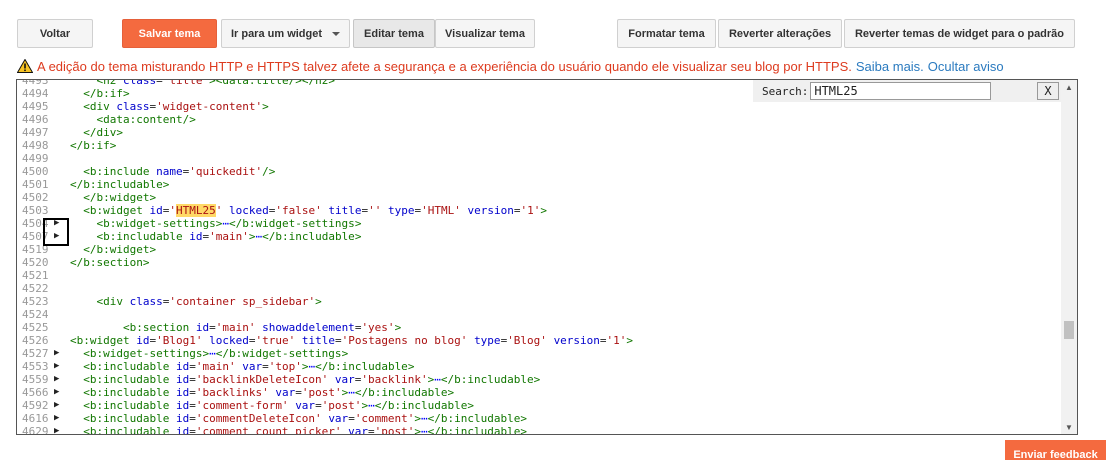  What do you see at coordinates (35, 145) in the screenshot?
I see `line-number: 4498` at bounding box center [35, 145].